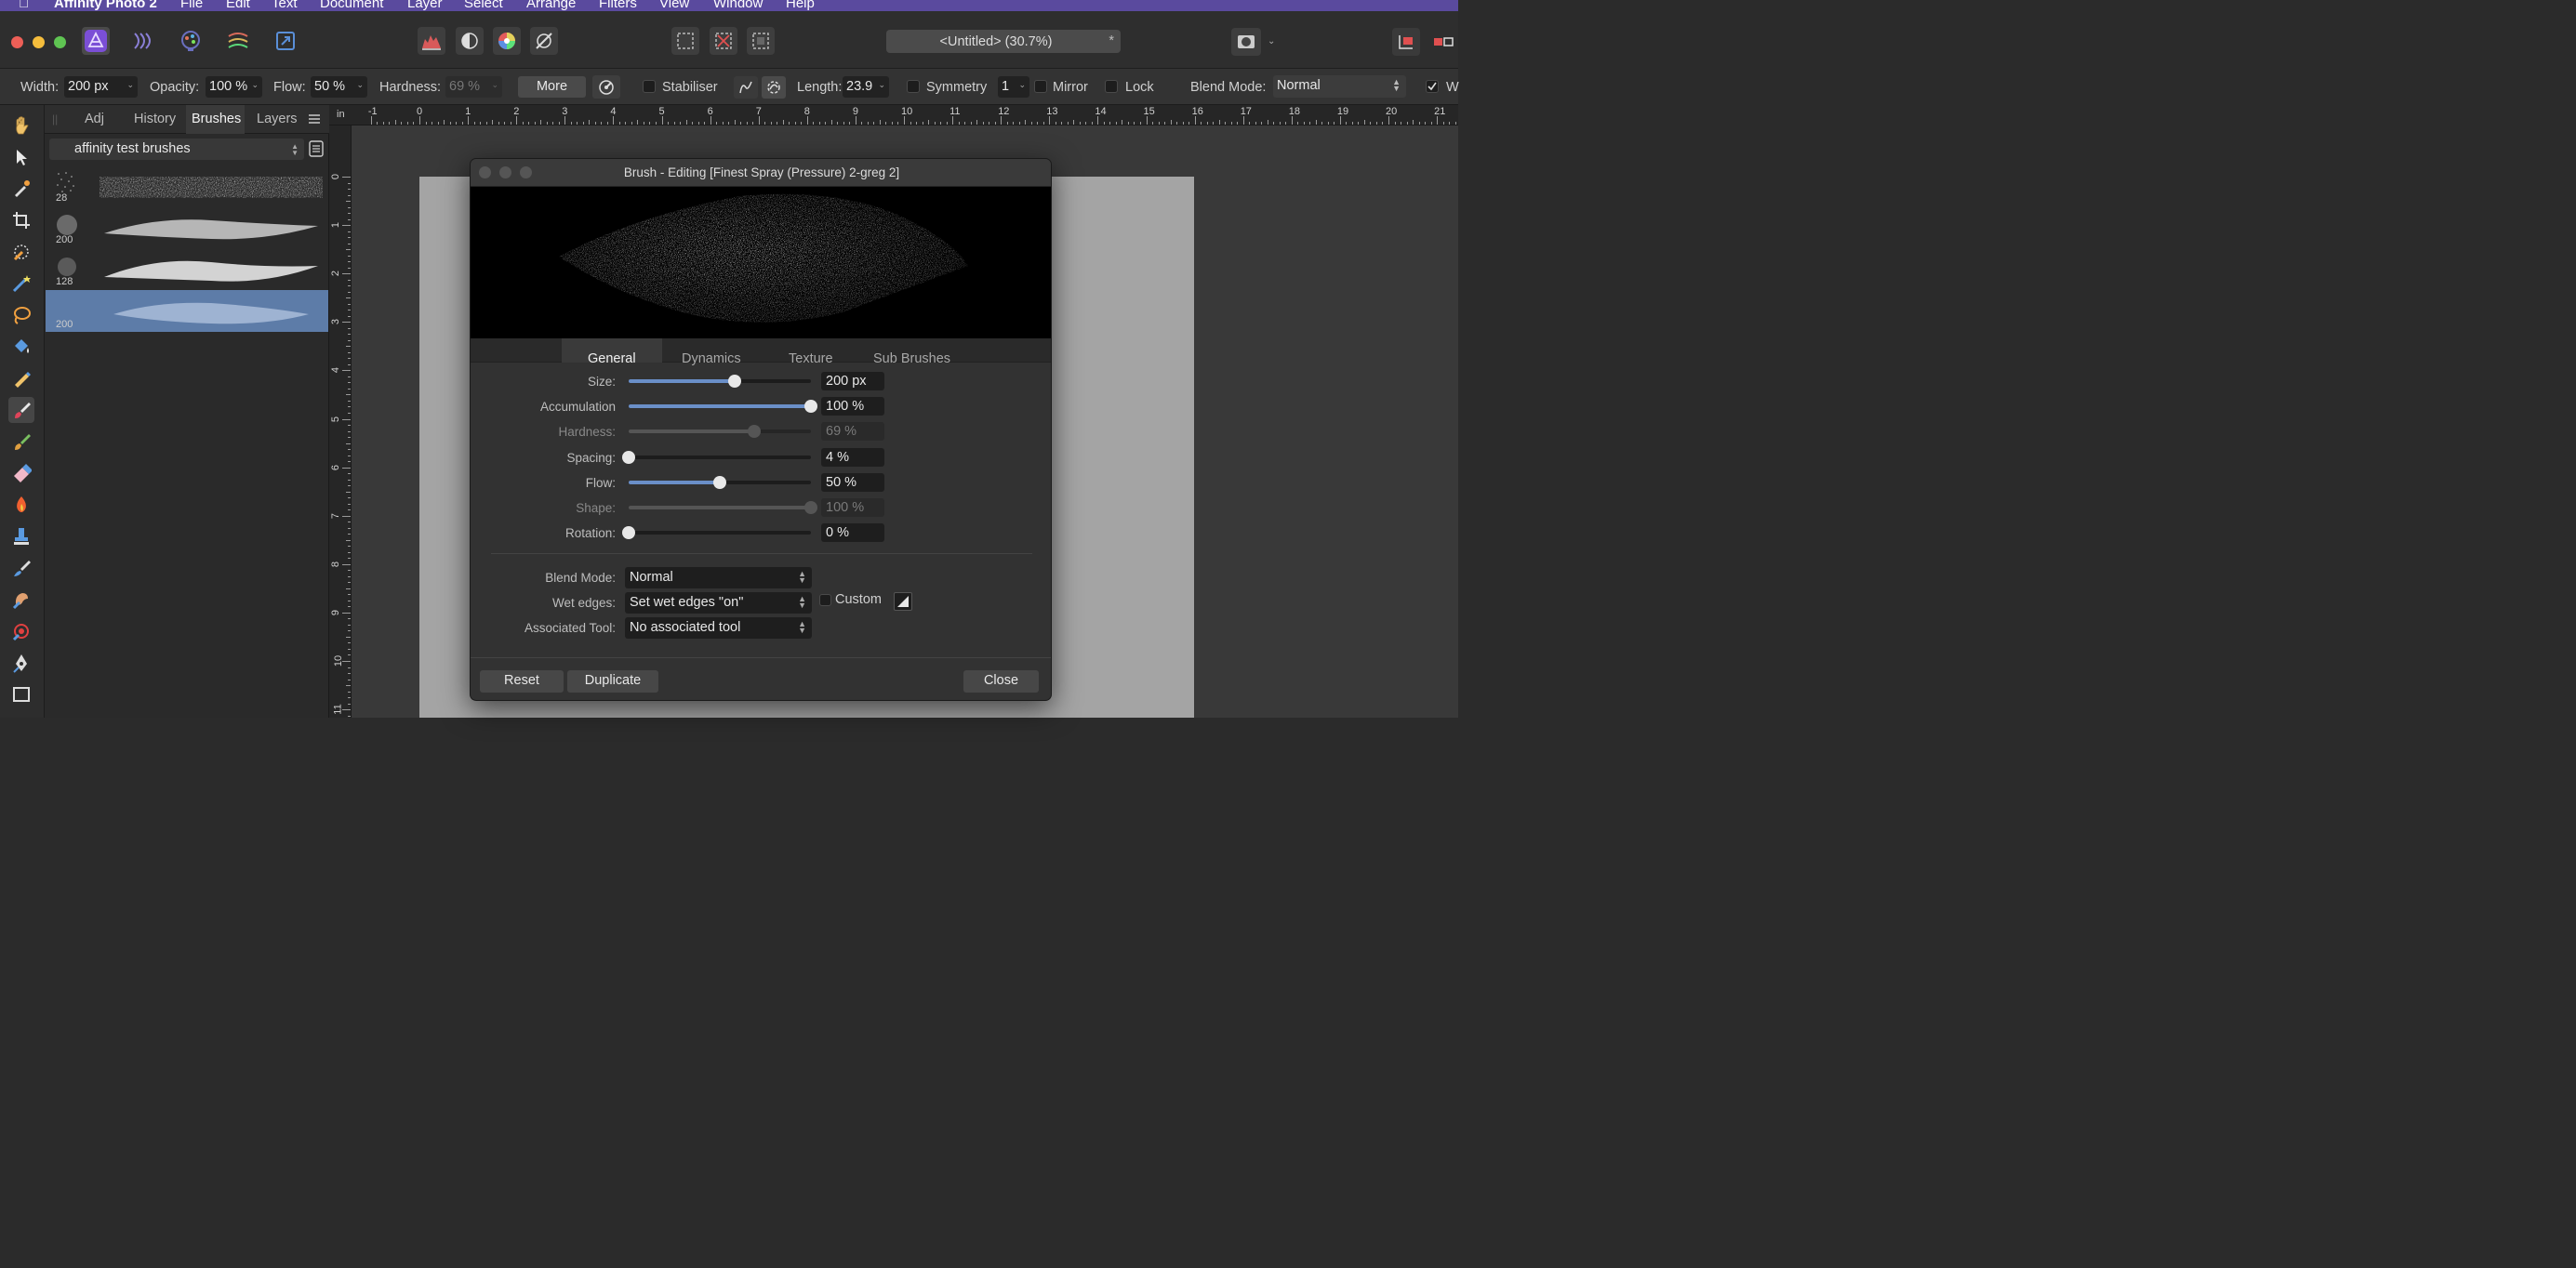  What do you see at coordinates (552, 87) in the screenshot?
I see `more-button: More` at bounding box center [552, 87].